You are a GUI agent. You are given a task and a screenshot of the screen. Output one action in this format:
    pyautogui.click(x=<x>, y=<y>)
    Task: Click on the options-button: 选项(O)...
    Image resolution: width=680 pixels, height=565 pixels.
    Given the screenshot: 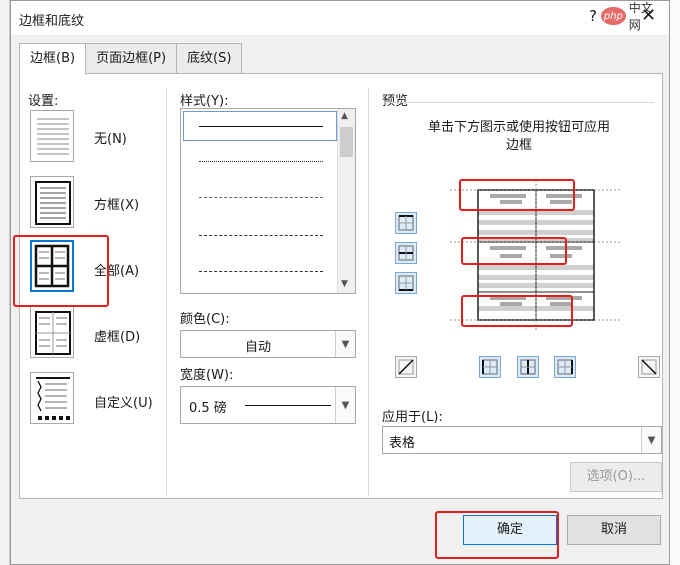 What is the action you would take?
    pyautogui.click(x=616, y=477)
    